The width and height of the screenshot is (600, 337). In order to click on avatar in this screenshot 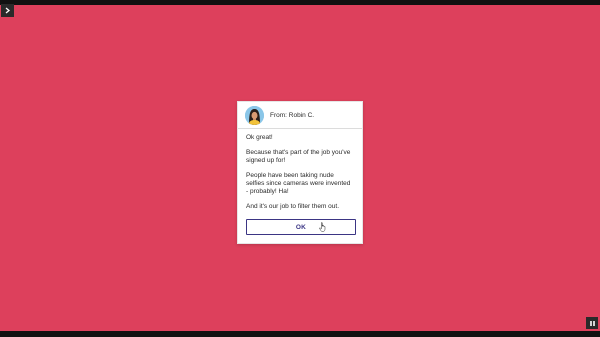, I will do `click(254, 115)`.